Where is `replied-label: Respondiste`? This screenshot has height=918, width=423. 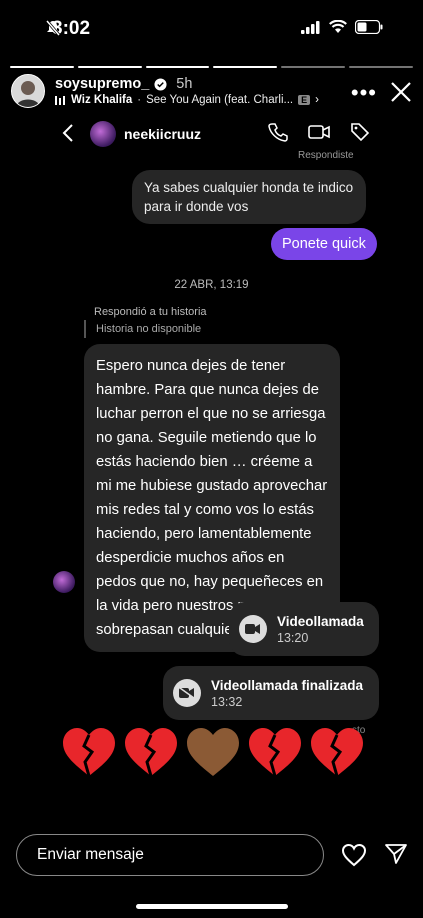
replied-label: Respondiste is located at coordinates (326, 155).